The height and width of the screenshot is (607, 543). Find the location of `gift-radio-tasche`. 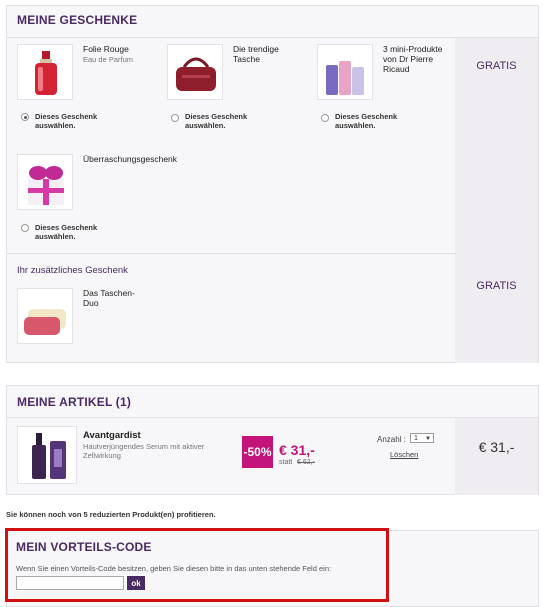

gift-radio-tasche is located at coordinates (175, 118).